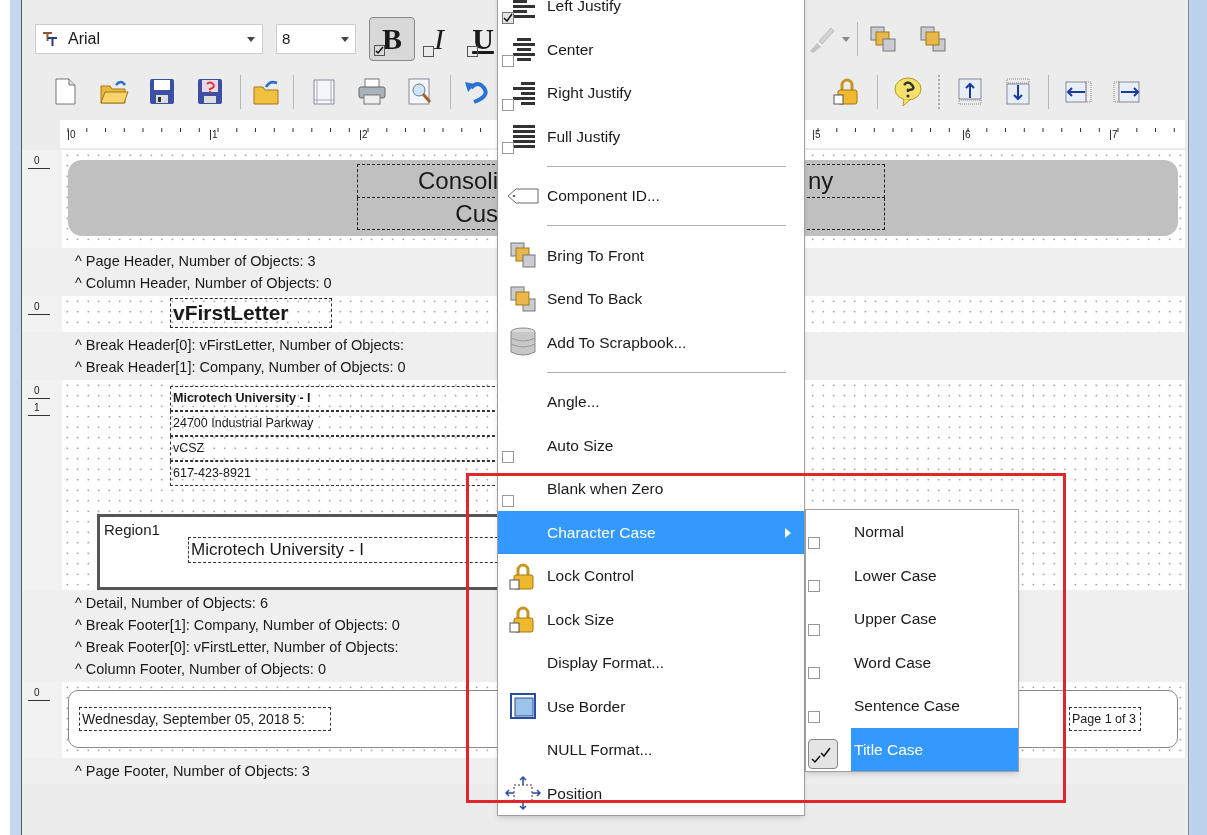 This screenshot has width=1207, height=835. Describe the element at coordinates (934, 706) in the screenshot. I see `menu-item: Sentence Case` at that location.